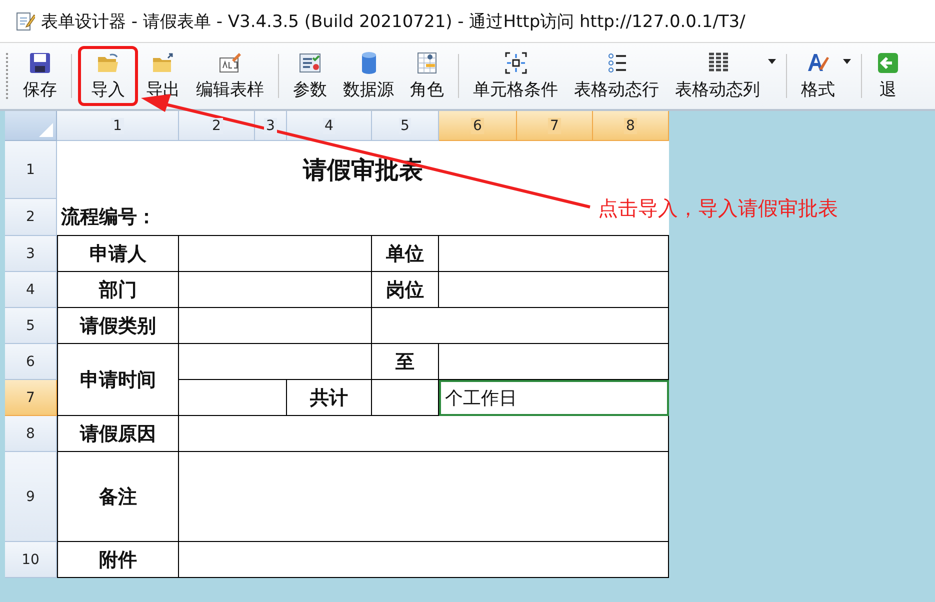 Image resolution: width=935 pixels, height=602 pixels. I want to click on cell-frame-icon, so click(516, 63).